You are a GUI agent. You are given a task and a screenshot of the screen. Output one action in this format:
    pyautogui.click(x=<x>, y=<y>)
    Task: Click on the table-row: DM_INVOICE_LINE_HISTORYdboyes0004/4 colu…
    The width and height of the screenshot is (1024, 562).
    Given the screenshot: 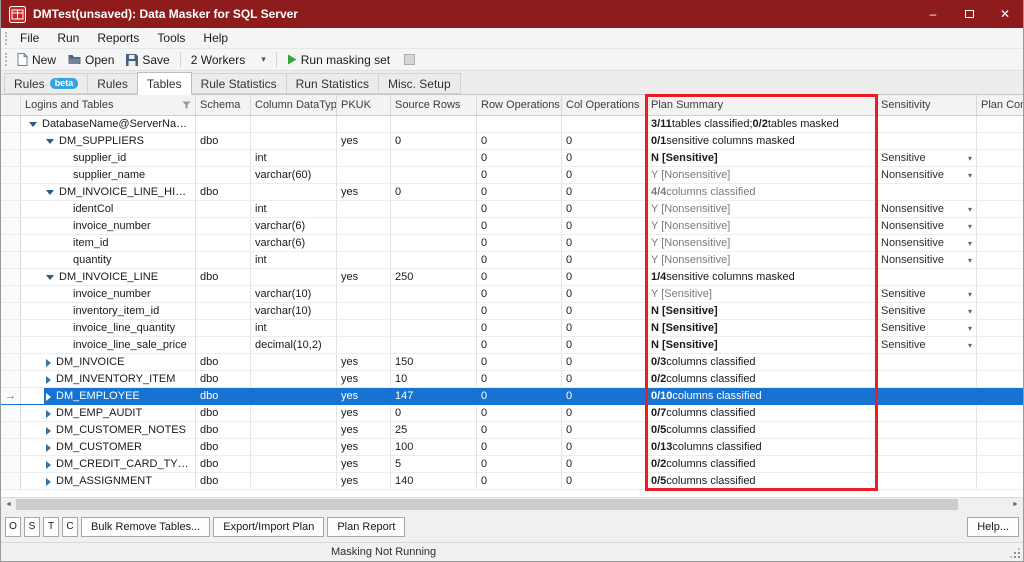 What is the action you would take?
    pyautogui.click(x=512, y=192)
    